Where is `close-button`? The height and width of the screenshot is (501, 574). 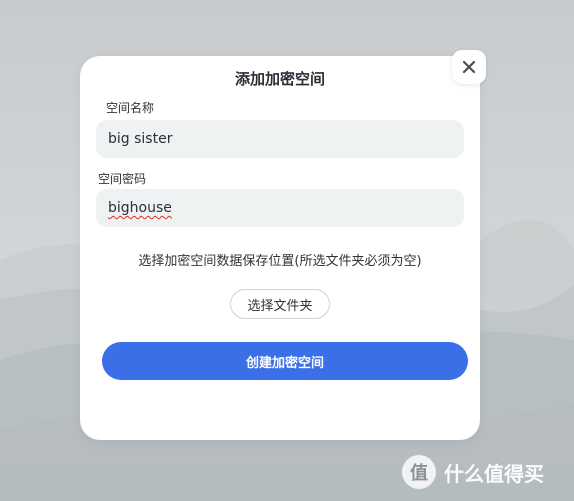 close-button is located at coordinates (469, 67).